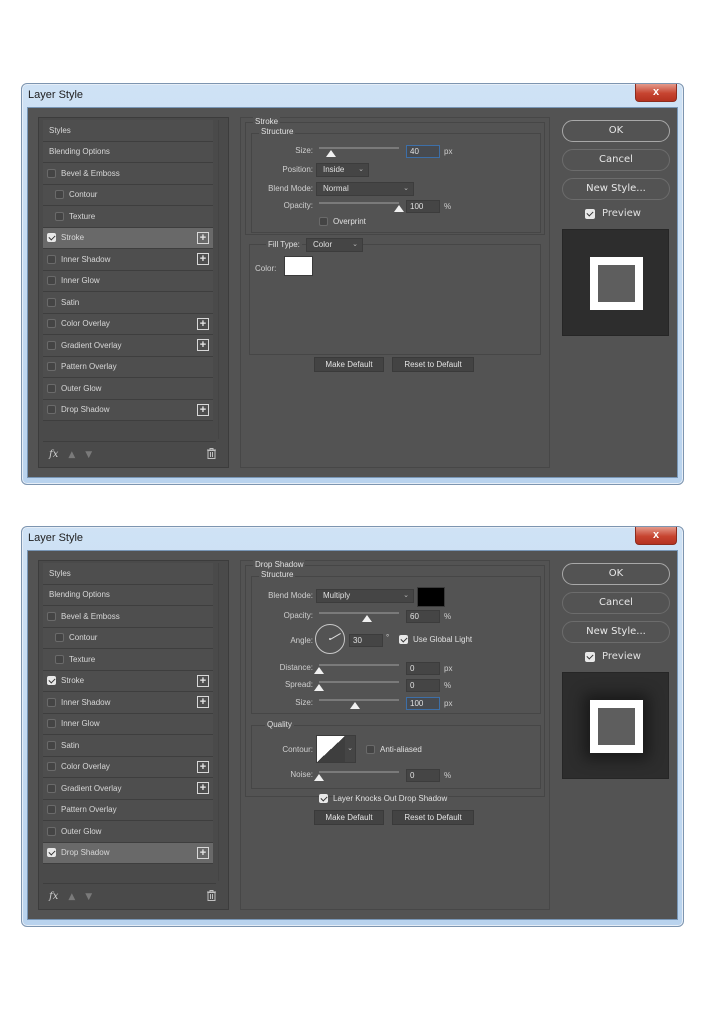 Image resolution: width=705 pixels, height=1010 pixels. What do you see at coordinates (319, 777) in the screenshot?
I see `noise-slider-thumb` at bounding box center [319, 777].